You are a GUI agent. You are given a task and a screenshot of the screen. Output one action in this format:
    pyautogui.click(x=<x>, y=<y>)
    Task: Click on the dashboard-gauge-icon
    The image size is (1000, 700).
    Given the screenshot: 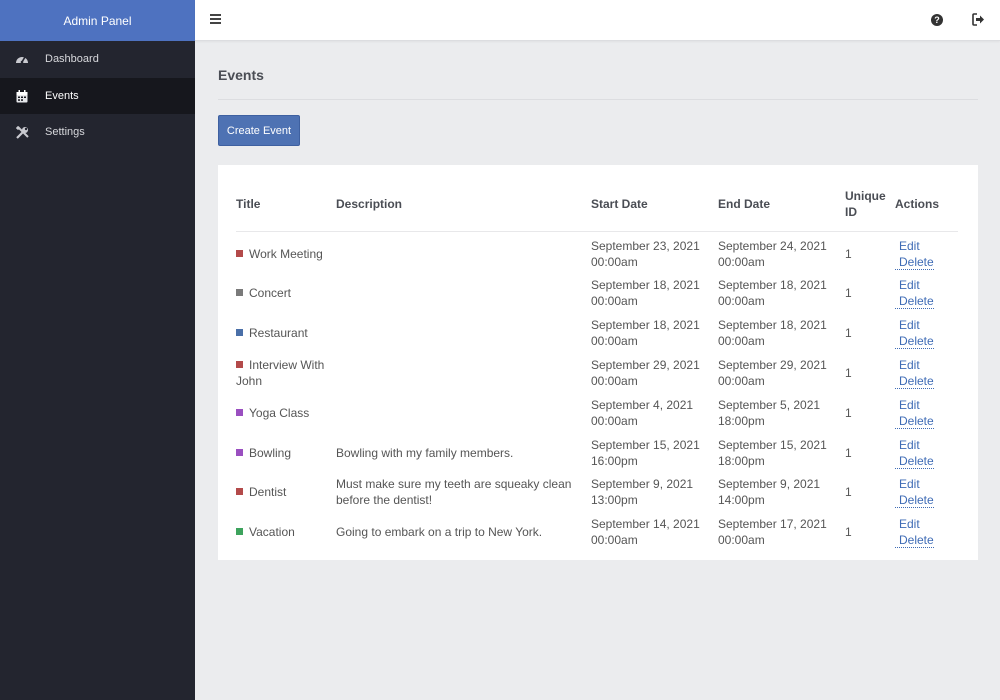 What is the action you would take?
    pyautogui.click(x=22, y=59)
    